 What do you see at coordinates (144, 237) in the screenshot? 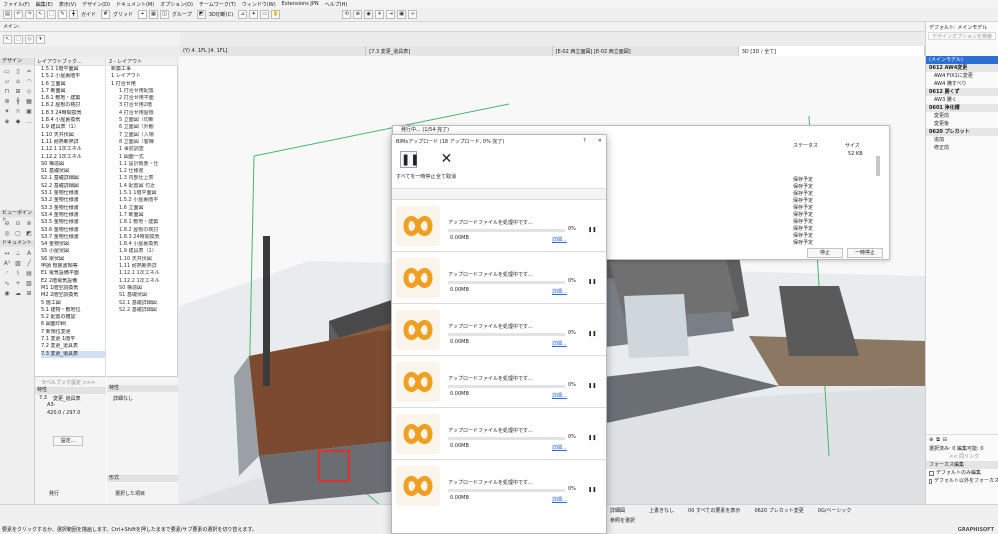
I see `layout-item: 1.8.3 24時間換気` at bounding box center [144, 237].